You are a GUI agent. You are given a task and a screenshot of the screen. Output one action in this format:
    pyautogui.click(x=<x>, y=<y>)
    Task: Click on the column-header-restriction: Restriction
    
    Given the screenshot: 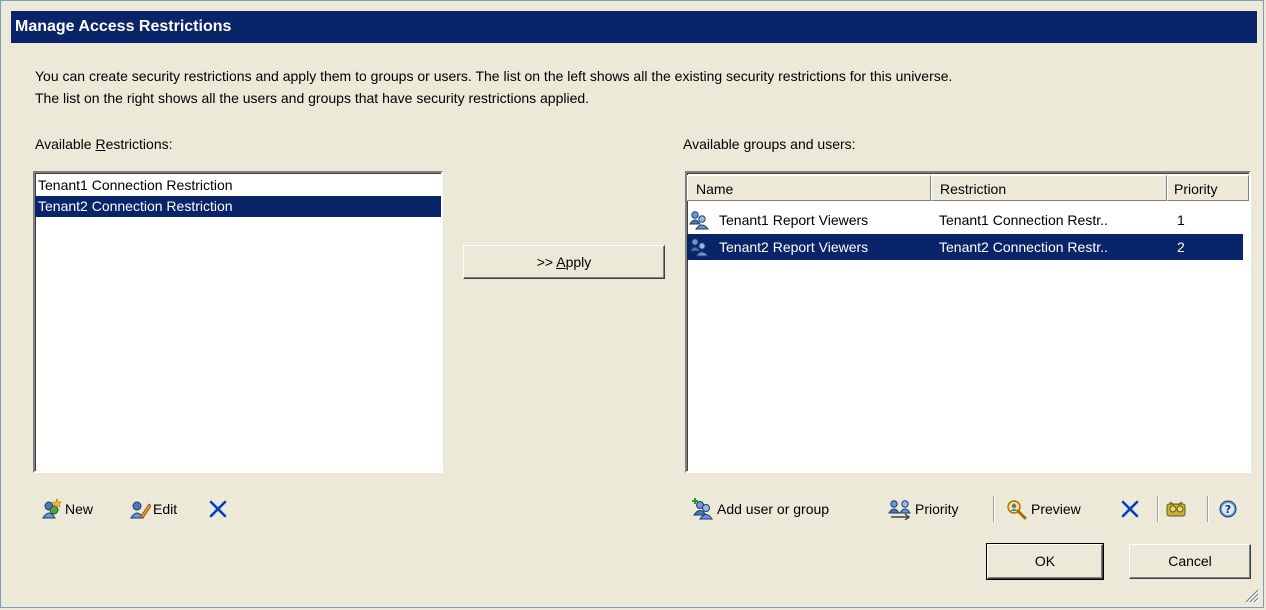 What is the action you would take?
    pyautogui.click(x=1049, y=188)
    